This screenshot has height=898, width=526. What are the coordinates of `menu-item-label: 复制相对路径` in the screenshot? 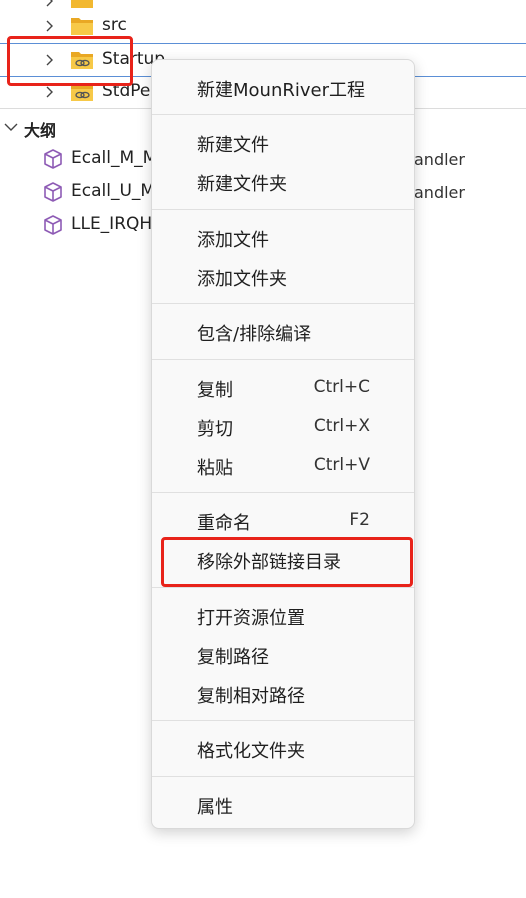 It's located at (251, 696).